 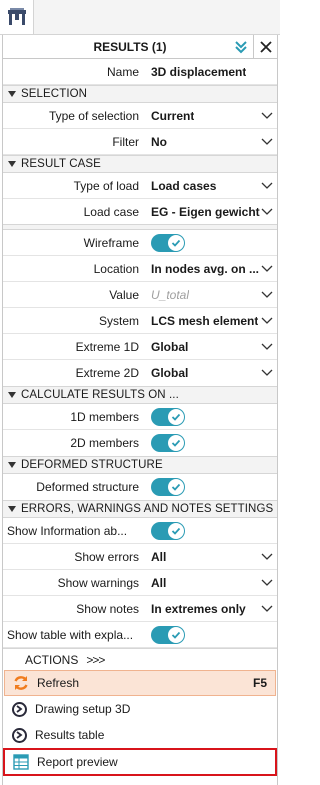 I want to click on section-selection: SELECTION, so click(x=140, y=94).